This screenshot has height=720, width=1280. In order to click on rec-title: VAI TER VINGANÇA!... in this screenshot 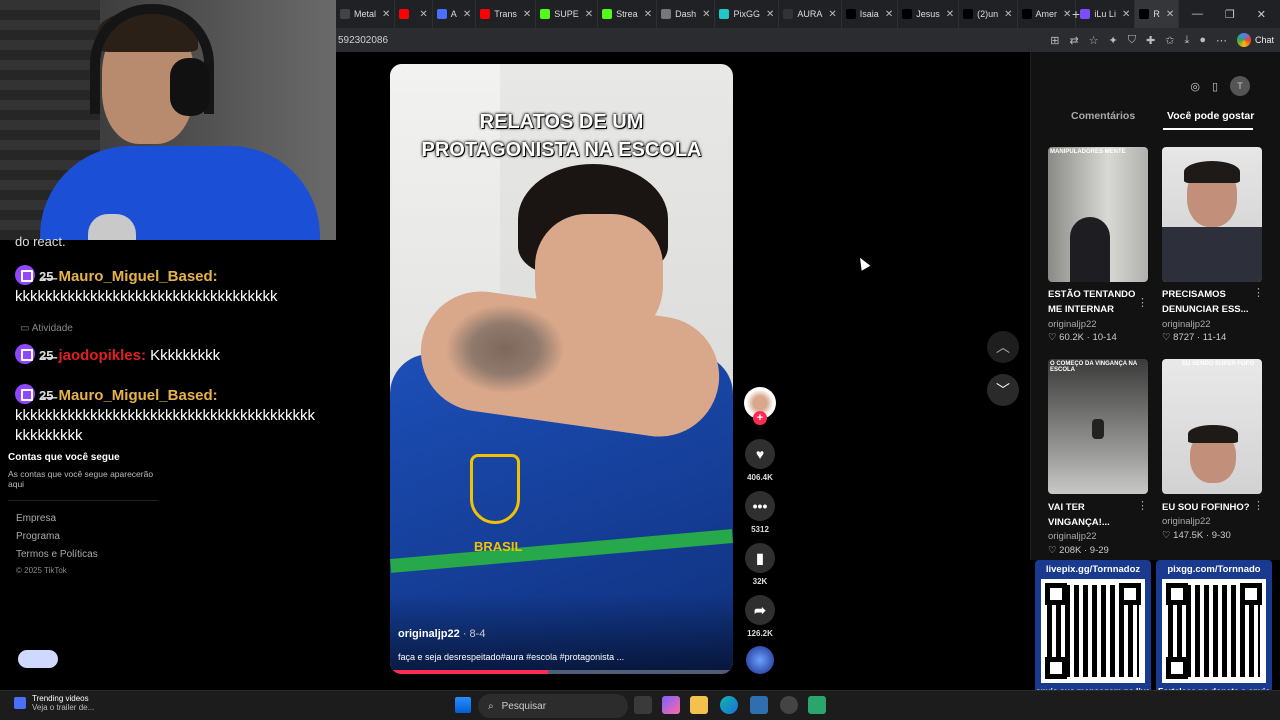, I will do `click(1094, 515)`.